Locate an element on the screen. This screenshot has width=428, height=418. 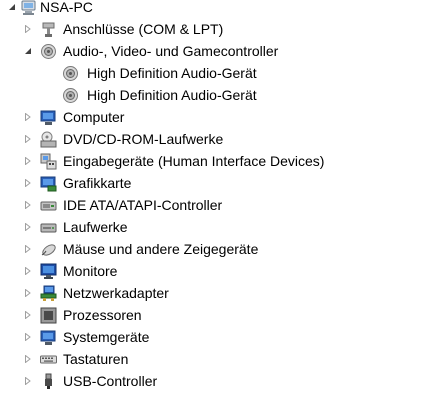
ide-controller-icon is located at coordinates (48, 205).